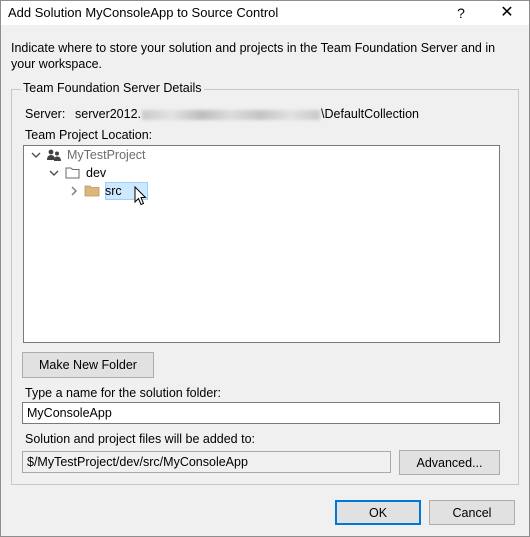 The height and width of the screenshot is (537, 530). Describe the element at coordinates (472, 512) in the screenshot. I see `cancel-button: Cancel` at that location.